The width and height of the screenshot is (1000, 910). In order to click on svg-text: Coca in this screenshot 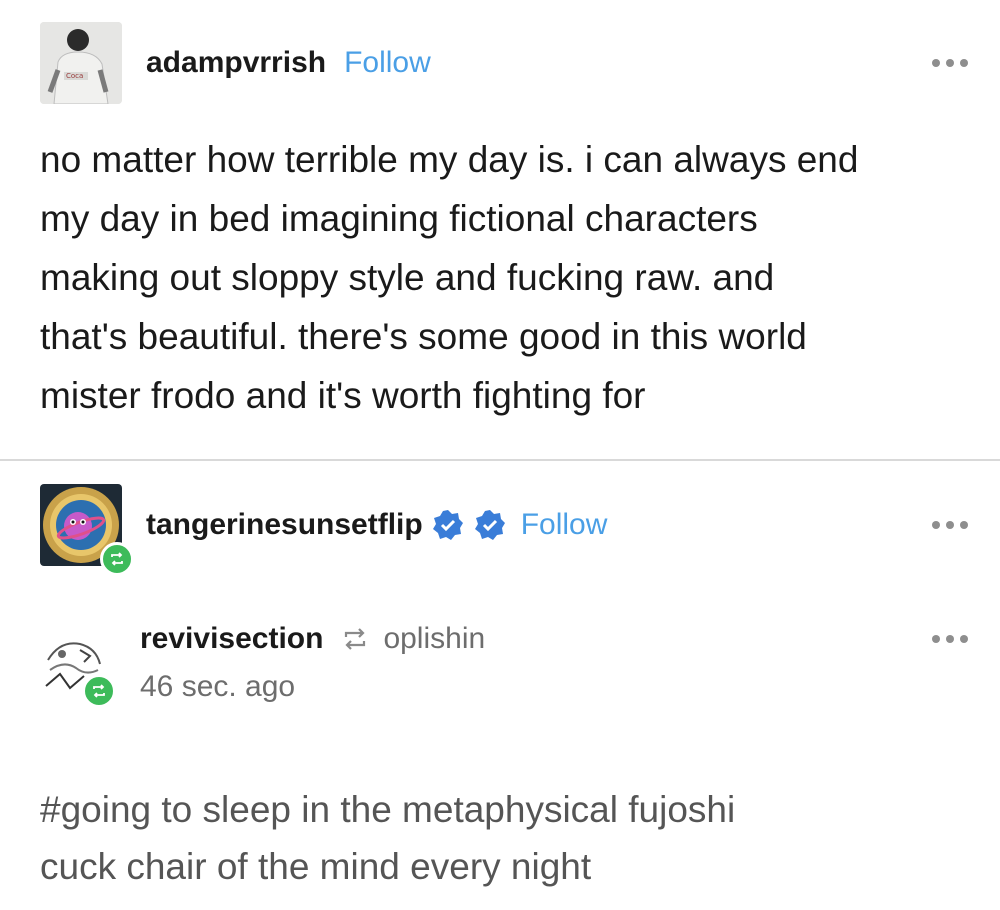, I will do `click(74, 76)`.